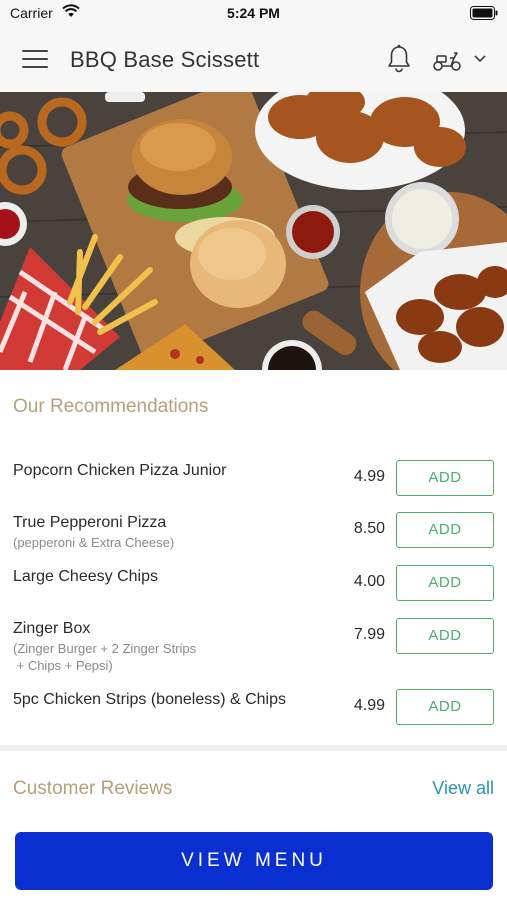 The image size is (507, 900). Describe the element at coordinates (111, 406) in the screenshot. I see `recommendations-heading: Our Recommendations` at that location.